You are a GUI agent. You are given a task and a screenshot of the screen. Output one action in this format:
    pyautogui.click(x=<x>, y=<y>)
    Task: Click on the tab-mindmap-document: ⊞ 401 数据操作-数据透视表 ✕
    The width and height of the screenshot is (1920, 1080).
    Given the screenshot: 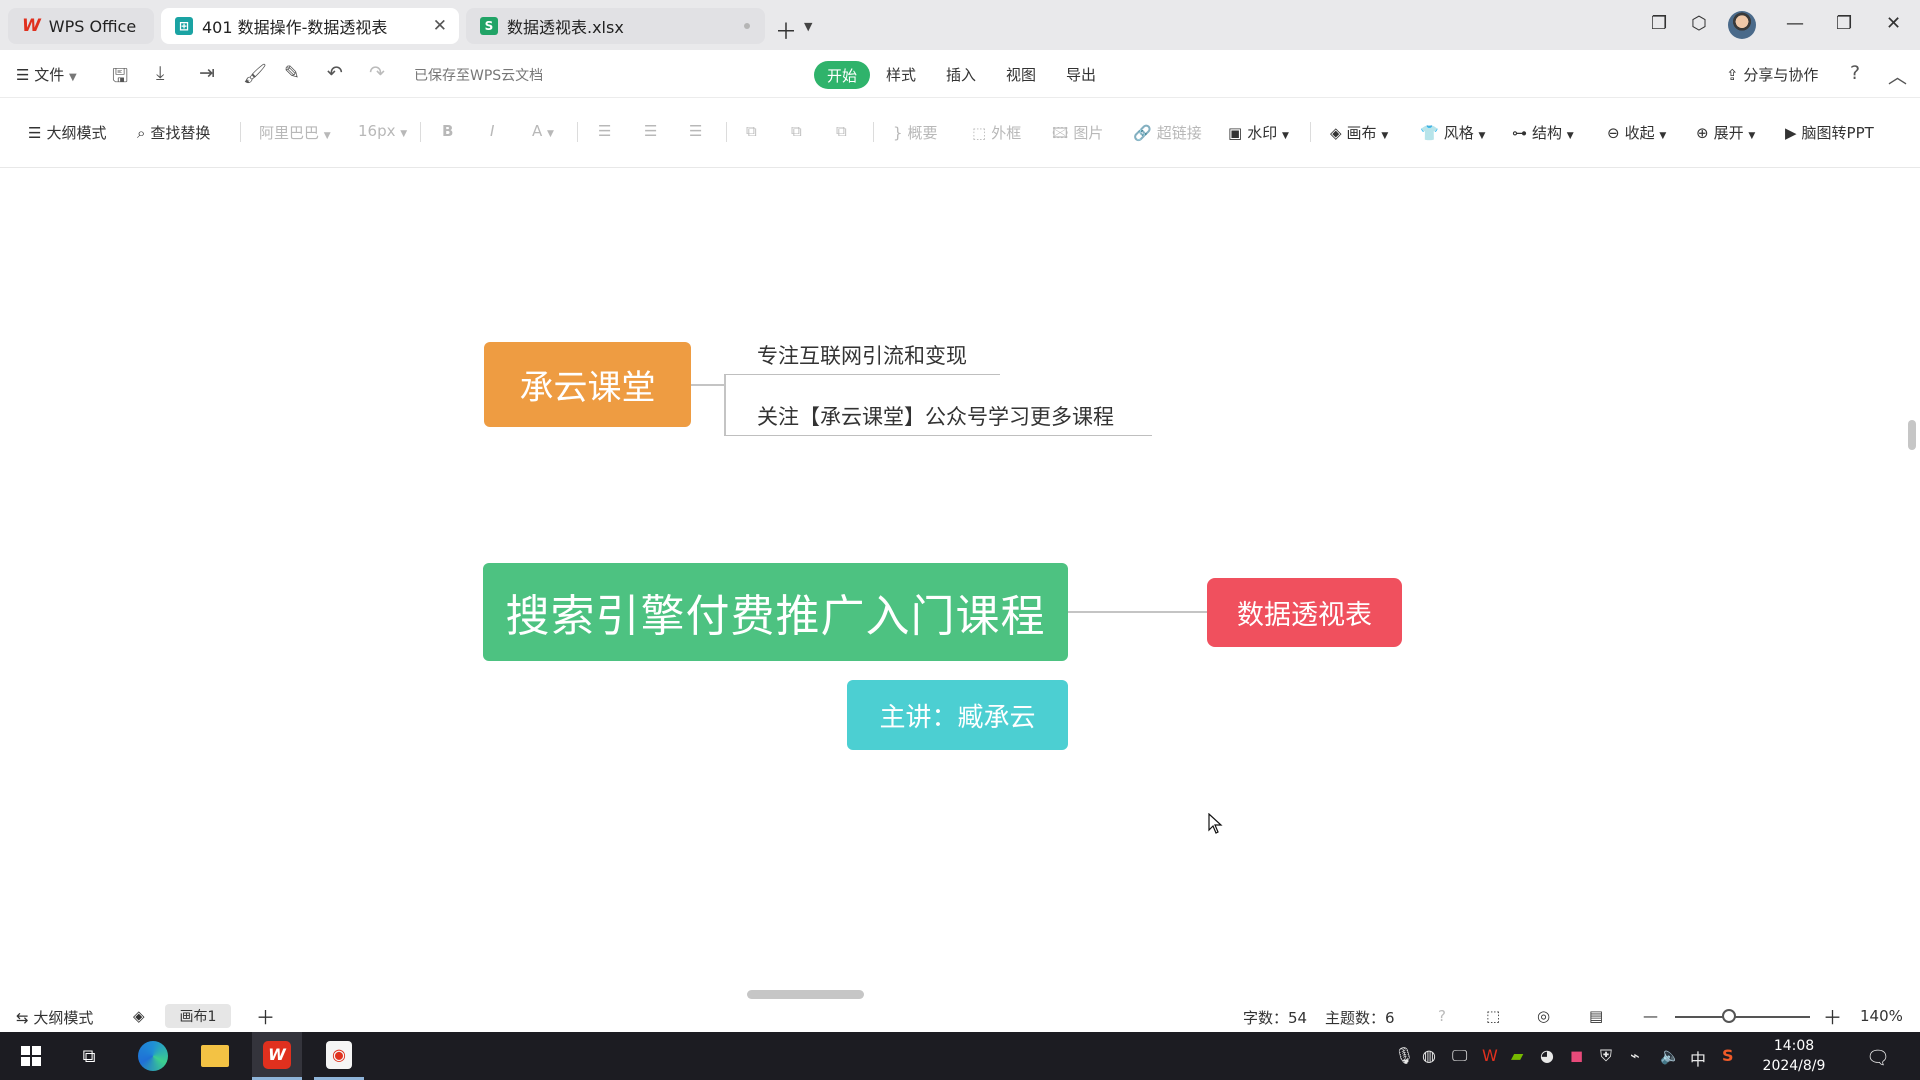 What is the action you would take?
    pyautogui.click(x=310, y=26)
    